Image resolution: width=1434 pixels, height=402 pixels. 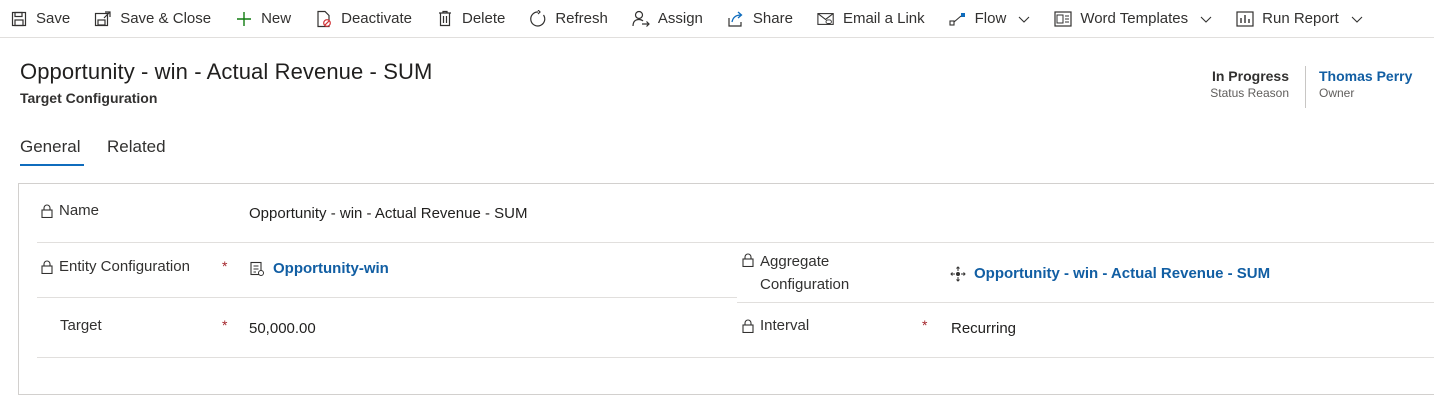 I want to click on interval-value: Recurring, so click(x=983, y=328).